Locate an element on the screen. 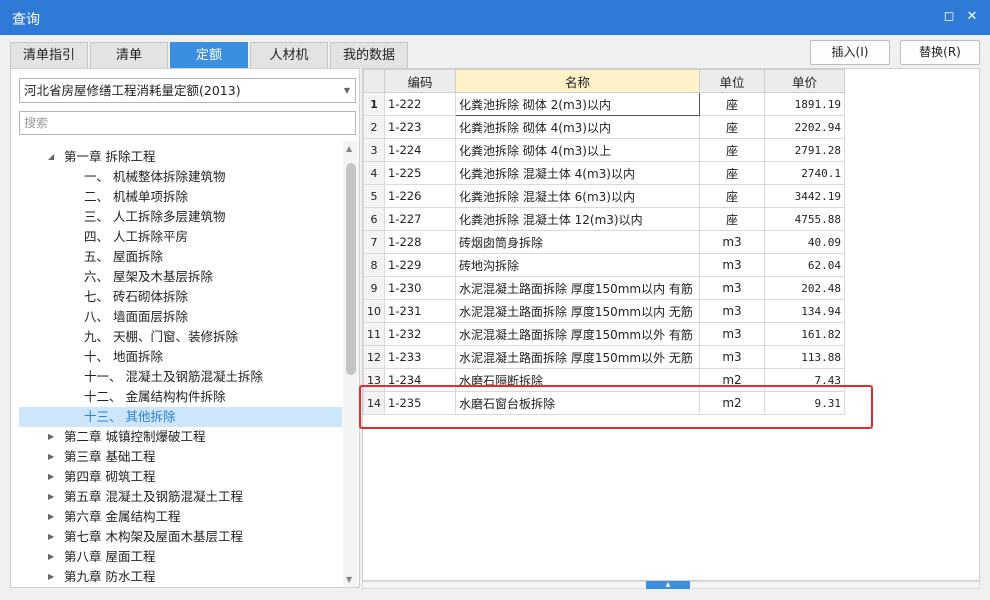  price-cell: 2740.1 is located at coordinates (804, 173).